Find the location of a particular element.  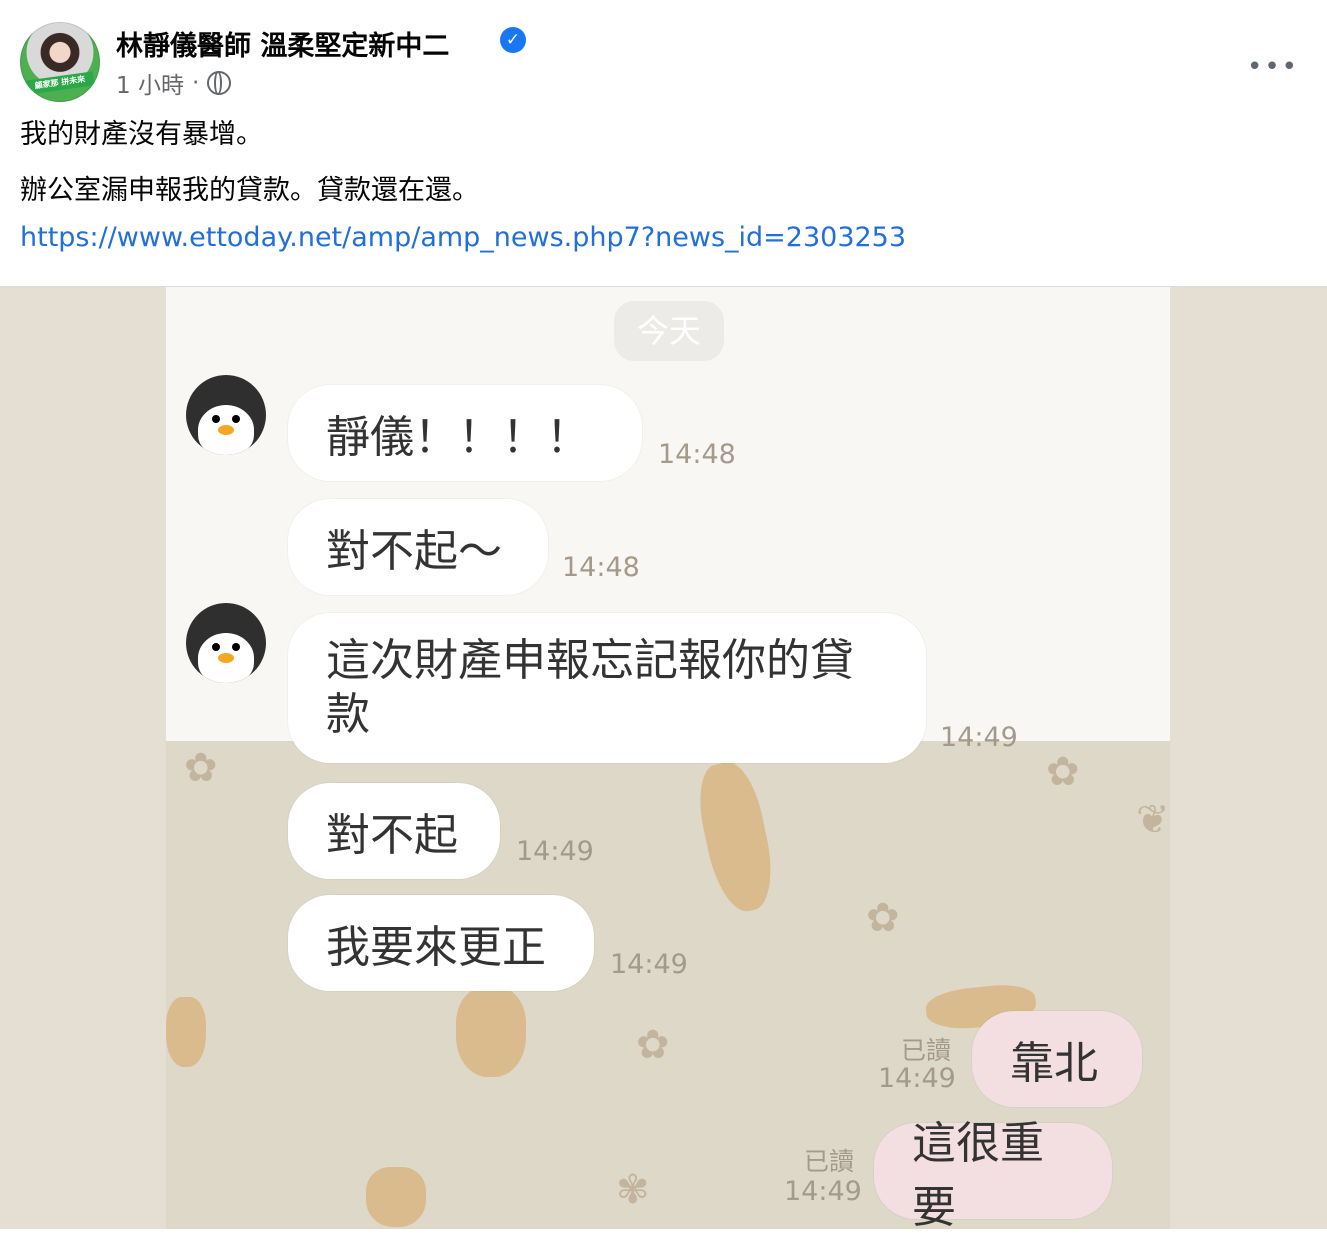

author-name: 林靜儀醫師 溫柔堅定新中二 is located at coordinates (282, 43).